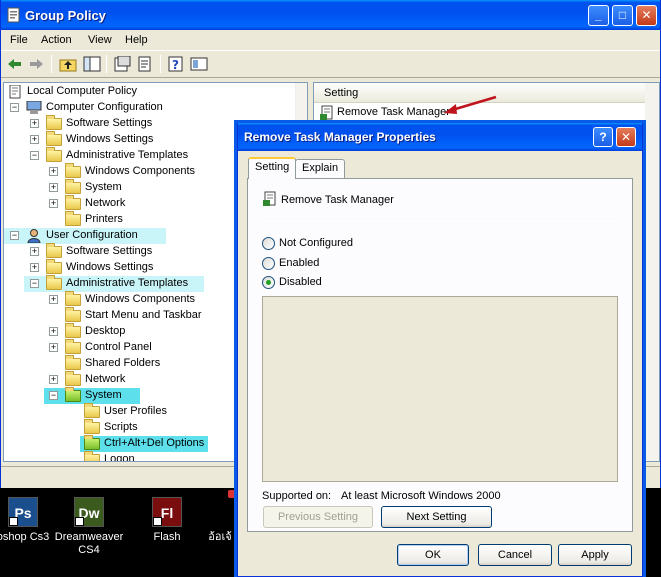  What do you see at coordinates (330, 40) in the screenshot?
I see `menu-bar: File Action View Help` at bounding box center [330, 40].